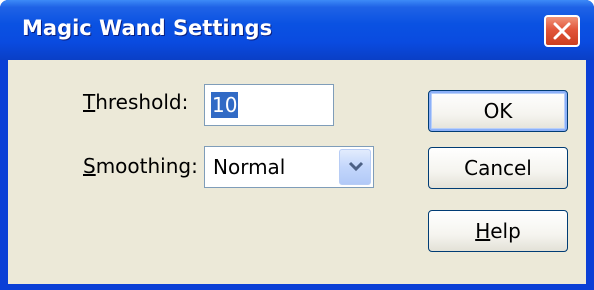 The image size is (594, 290). I want to click on chevron-down-icon, so click(356, 166).